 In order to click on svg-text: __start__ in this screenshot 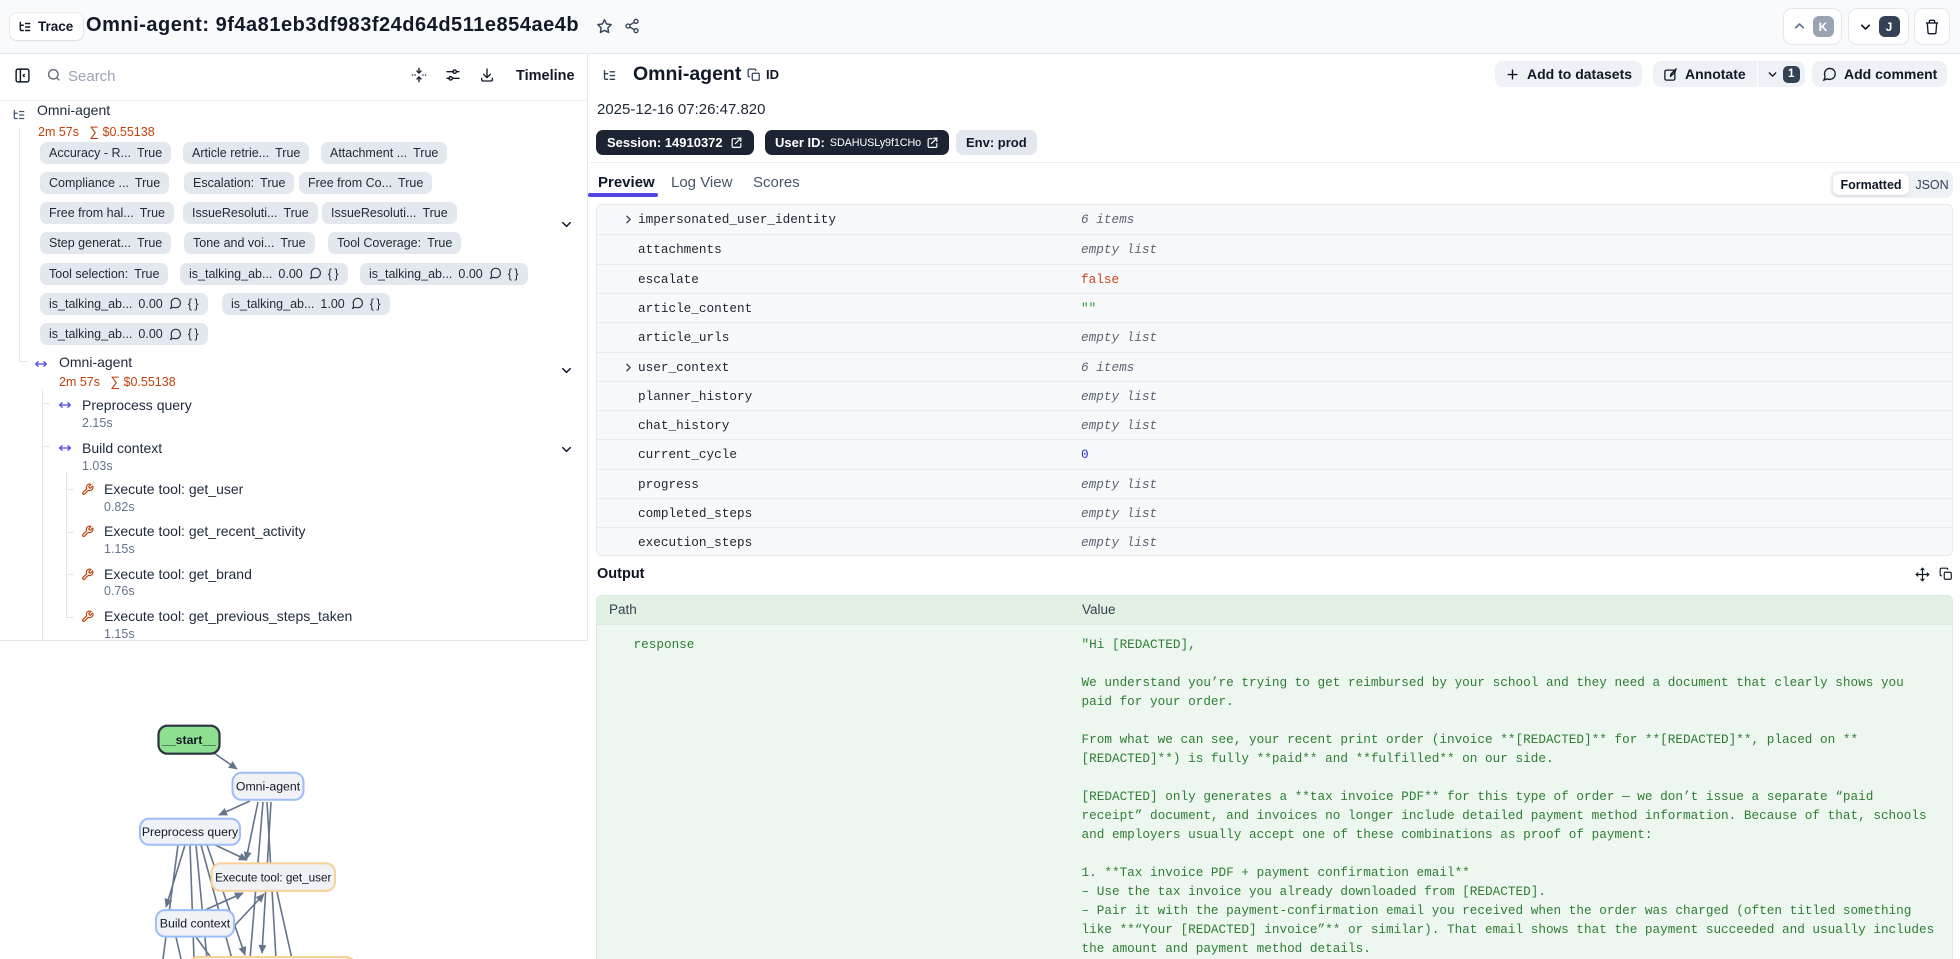, I will do `click(188, 740)`.